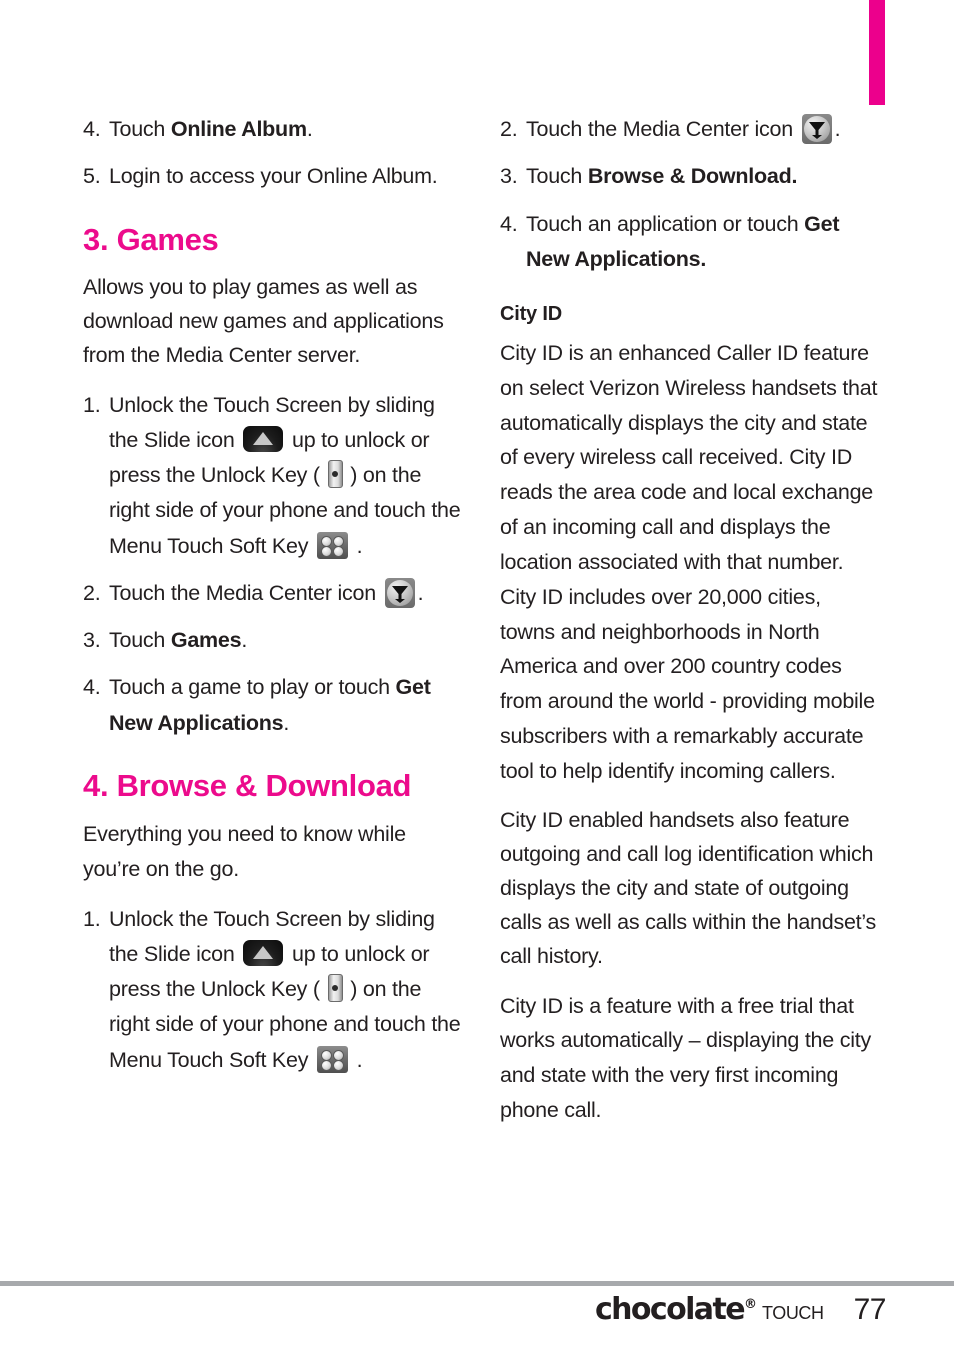 This screenshot has width=954, height=1372. I want to click on section-heading-games: 3. Games, so click(151, 239).